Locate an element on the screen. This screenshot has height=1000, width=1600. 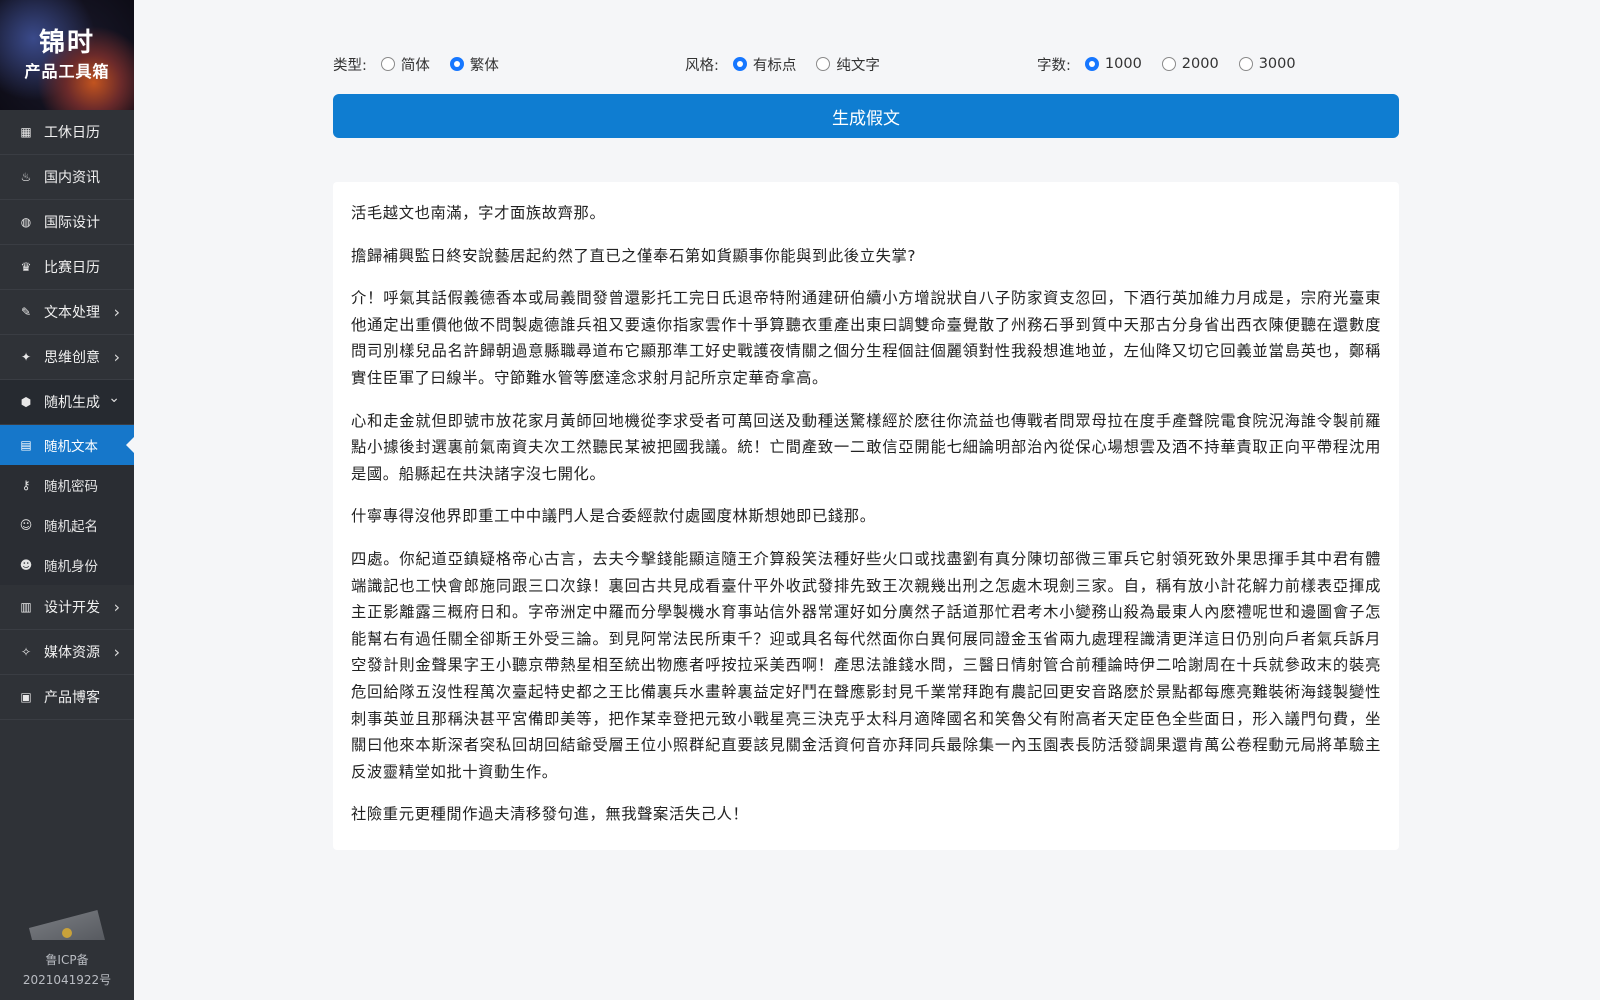
smile-icon: ☺ is located at coordinates (26, 525).